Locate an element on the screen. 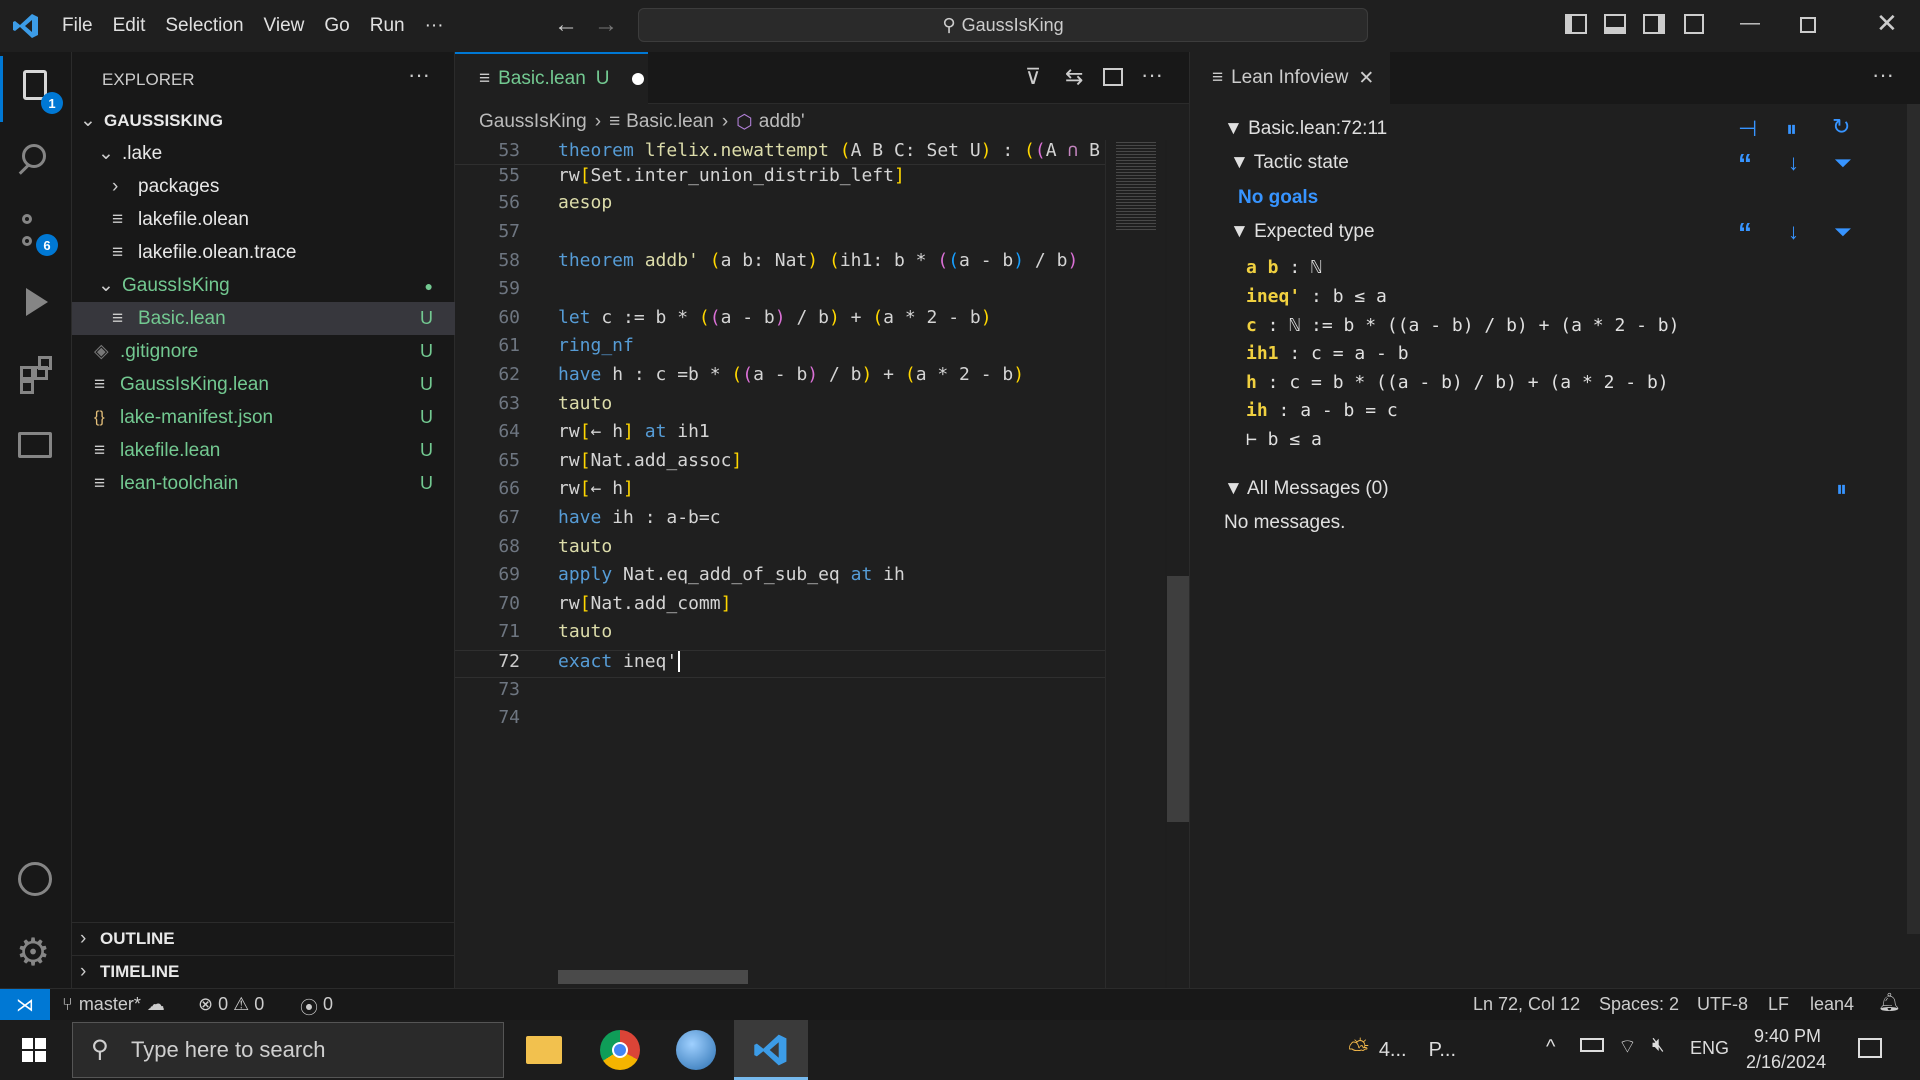 The height and width of the screenshot is (1080, 1920). tree-file-basic-lean: ≡ Basic.lean U is located at coordinates (263, 318).